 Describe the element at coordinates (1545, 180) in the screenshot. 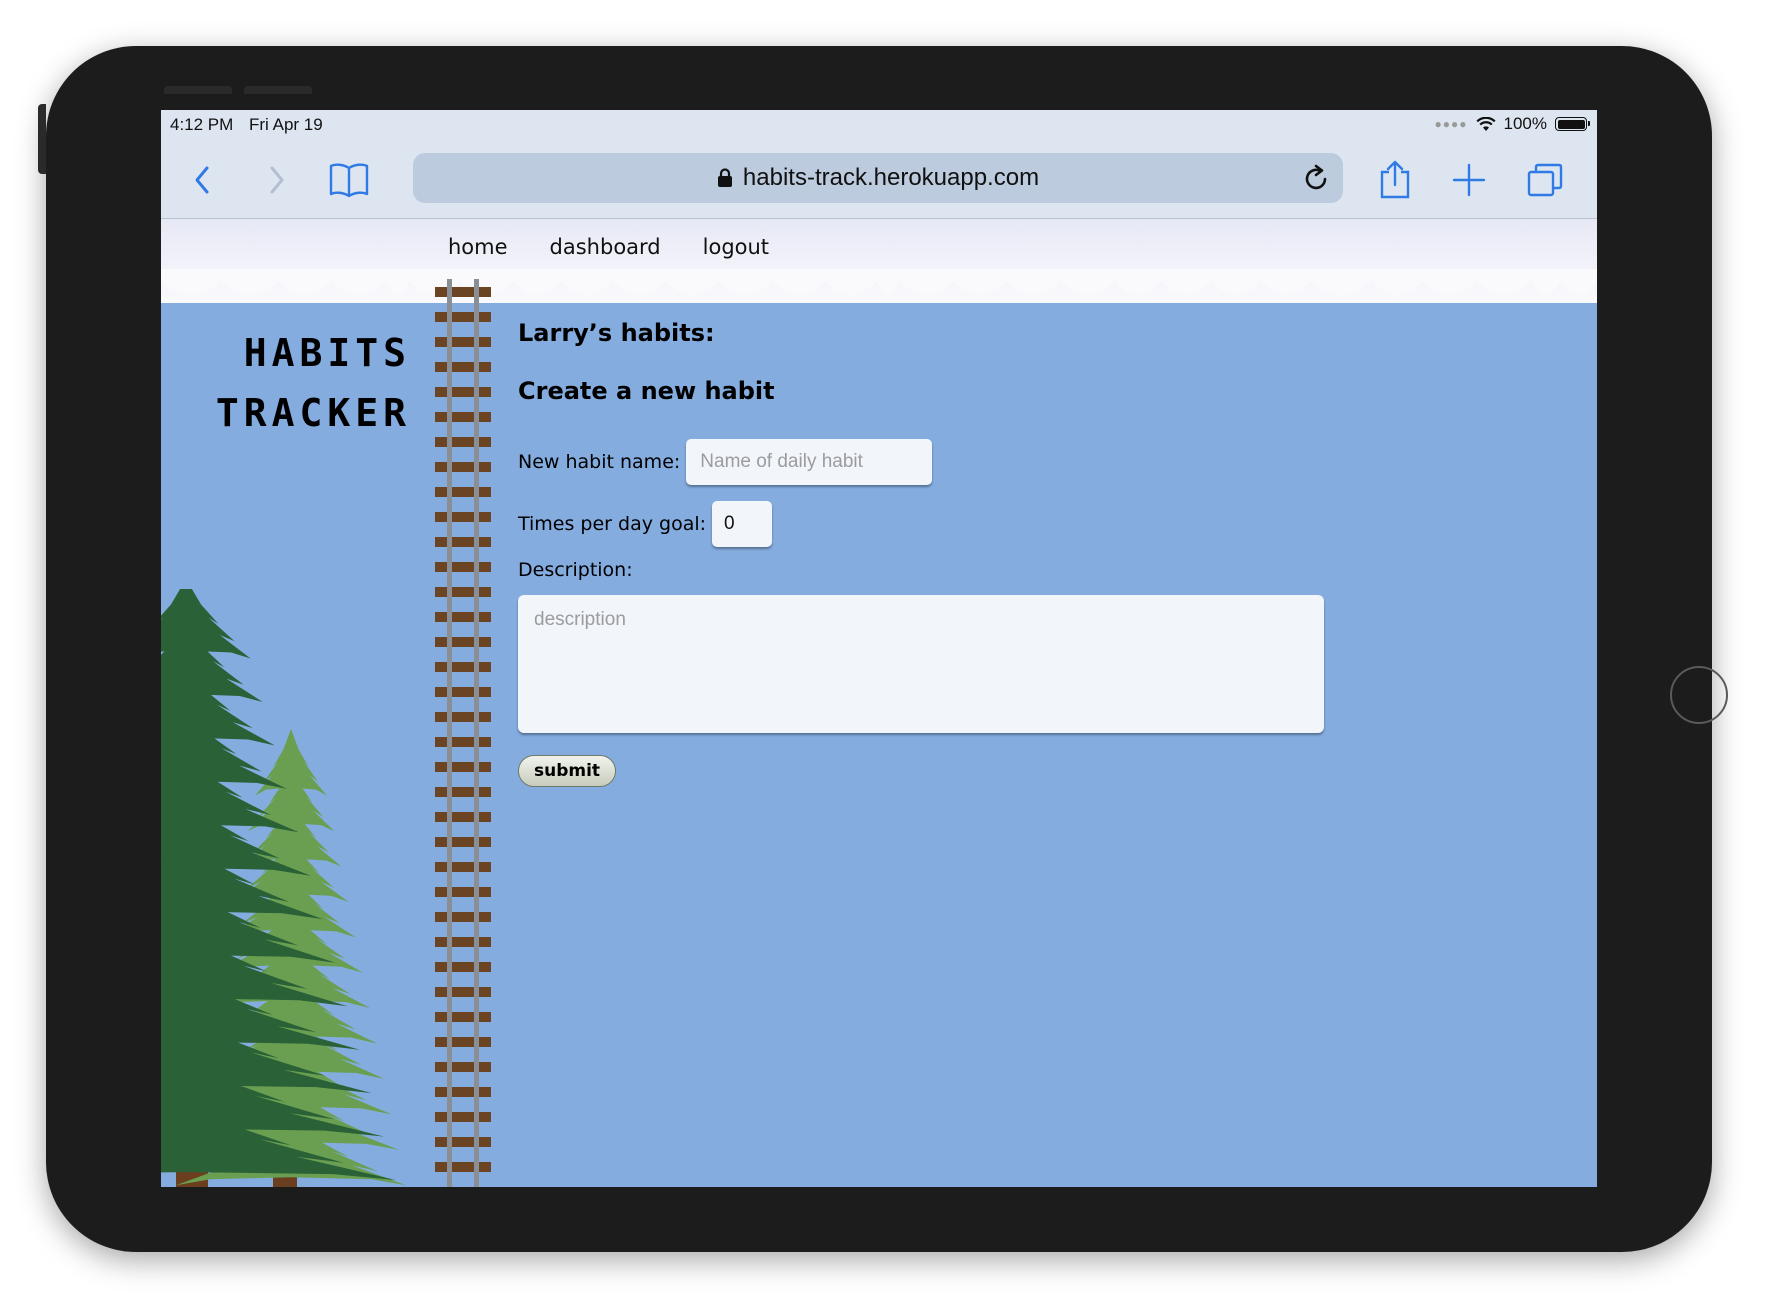

I see `tabs-icon` at that location.